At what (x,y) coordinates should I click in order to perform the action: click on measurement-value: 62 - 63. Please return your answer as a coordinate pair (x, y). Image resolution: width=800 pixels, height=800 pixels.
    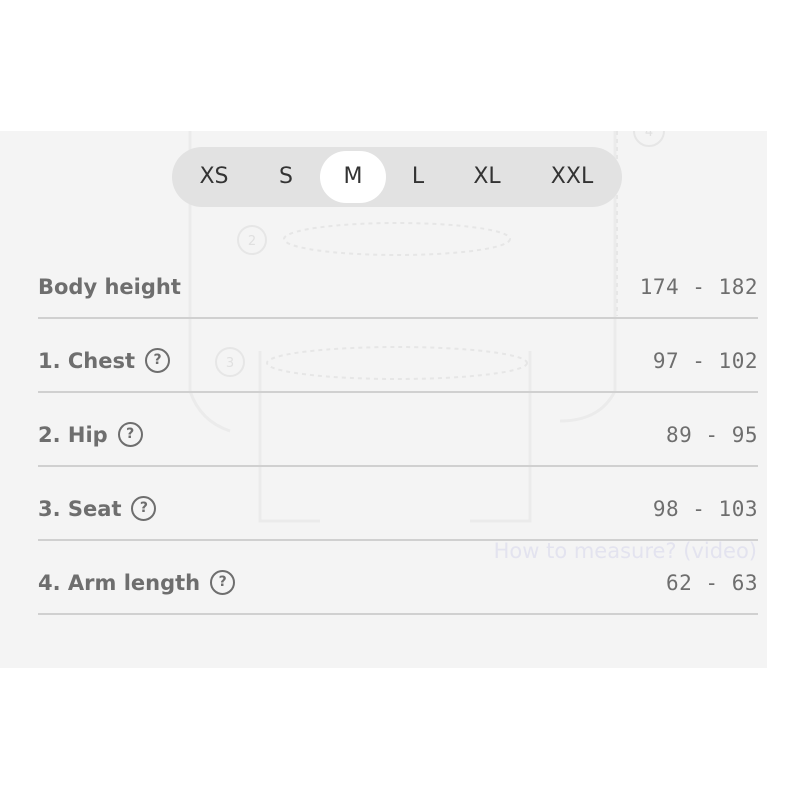
    Looking at the image, I should click on (711, 583).